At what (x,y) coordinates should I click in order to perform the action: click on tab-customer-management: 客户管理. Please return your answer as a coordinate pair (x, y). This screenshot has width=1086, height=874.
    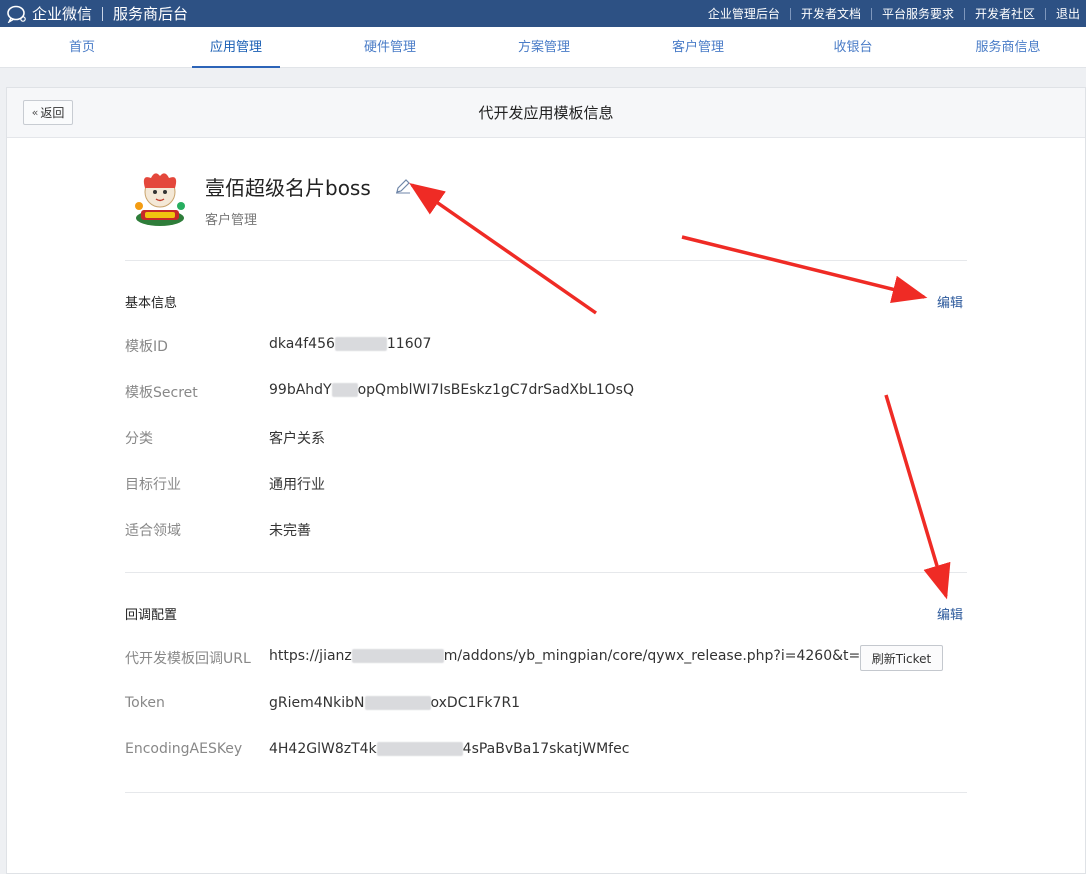
    Looking at the image, I should click on (698, 47).